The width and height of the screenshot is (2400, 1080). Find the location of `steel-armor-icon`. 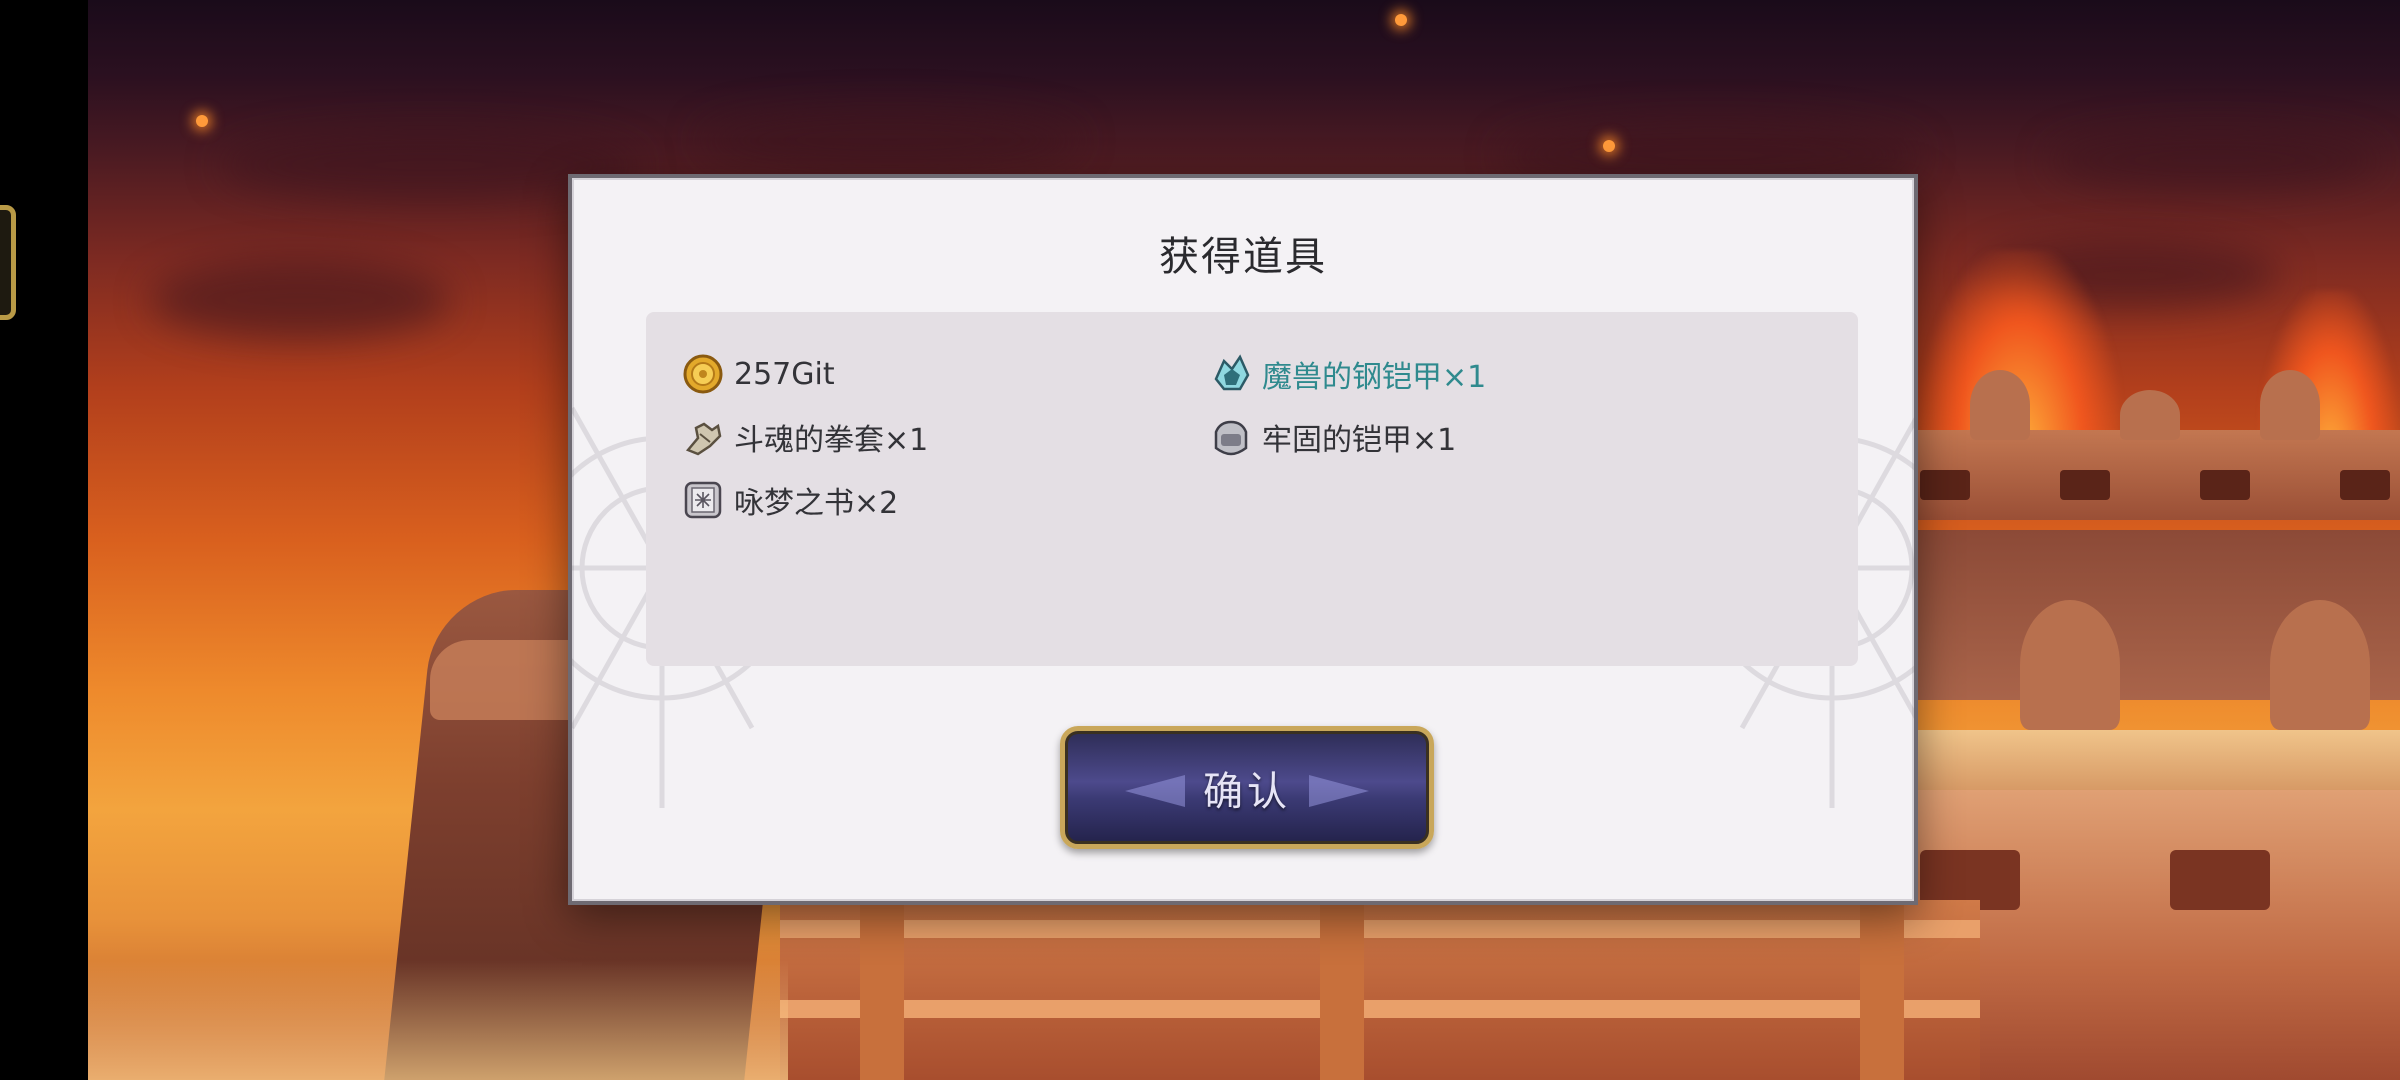

steel-armor-icon is located at coordinates (1231, 437).